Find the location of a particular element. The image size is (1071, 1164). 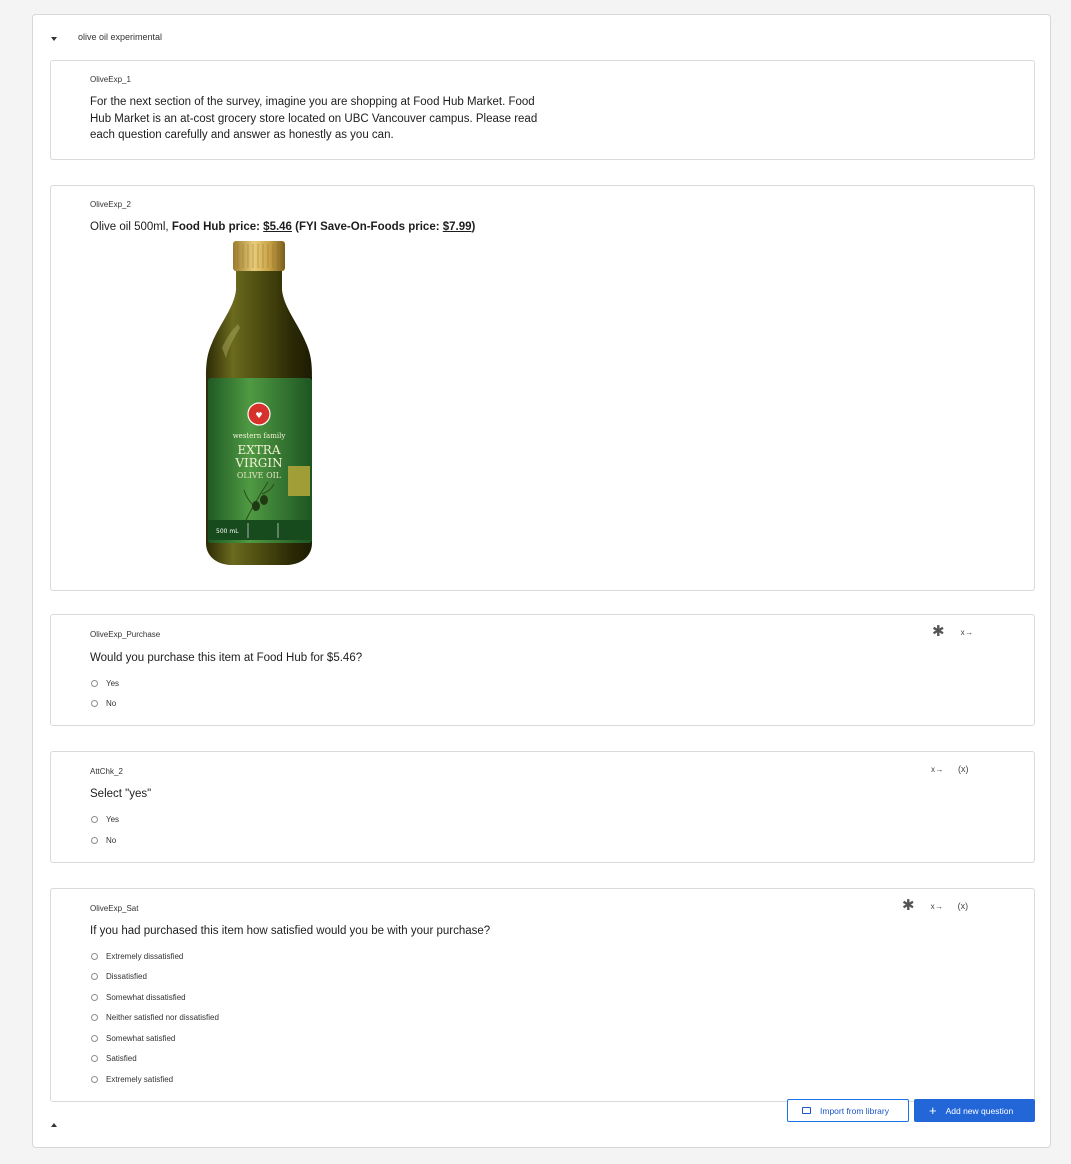

question-id: OliveExp_Purchase is located at coordinates (125, 634).